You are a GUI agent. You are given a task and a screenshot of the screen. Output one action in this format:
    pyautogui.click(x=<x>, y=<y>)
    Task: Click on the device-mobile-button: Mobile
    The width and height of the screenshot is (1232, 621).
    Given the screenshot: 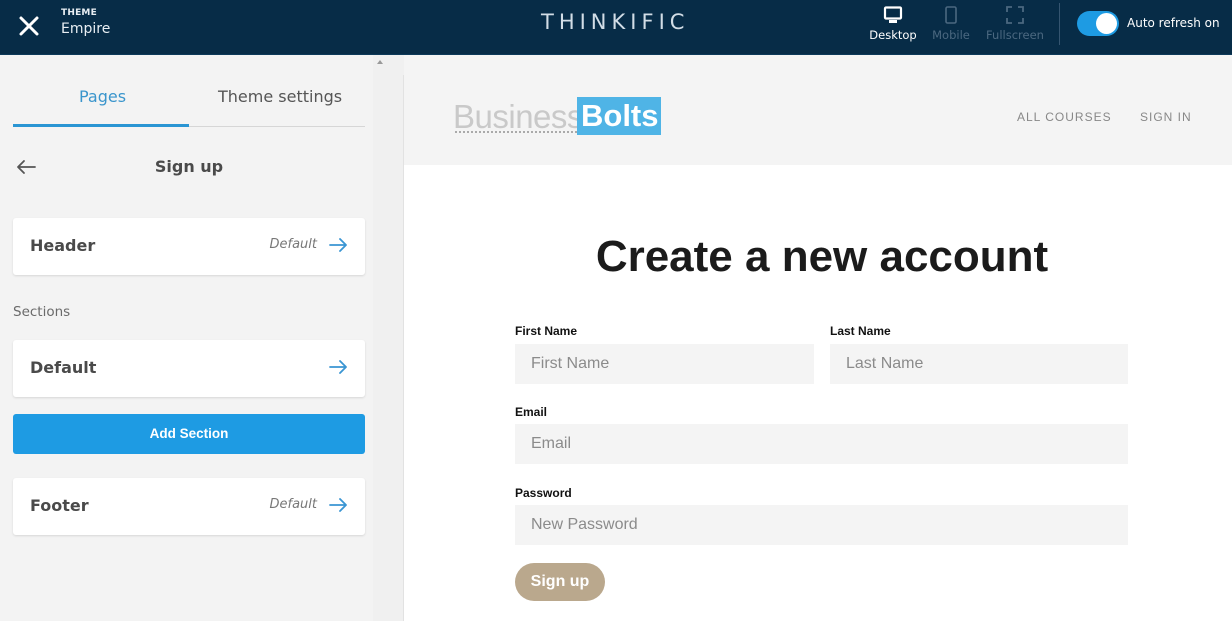 What is the action you would take?
    pyautogui.click(x=951, y=24)
    